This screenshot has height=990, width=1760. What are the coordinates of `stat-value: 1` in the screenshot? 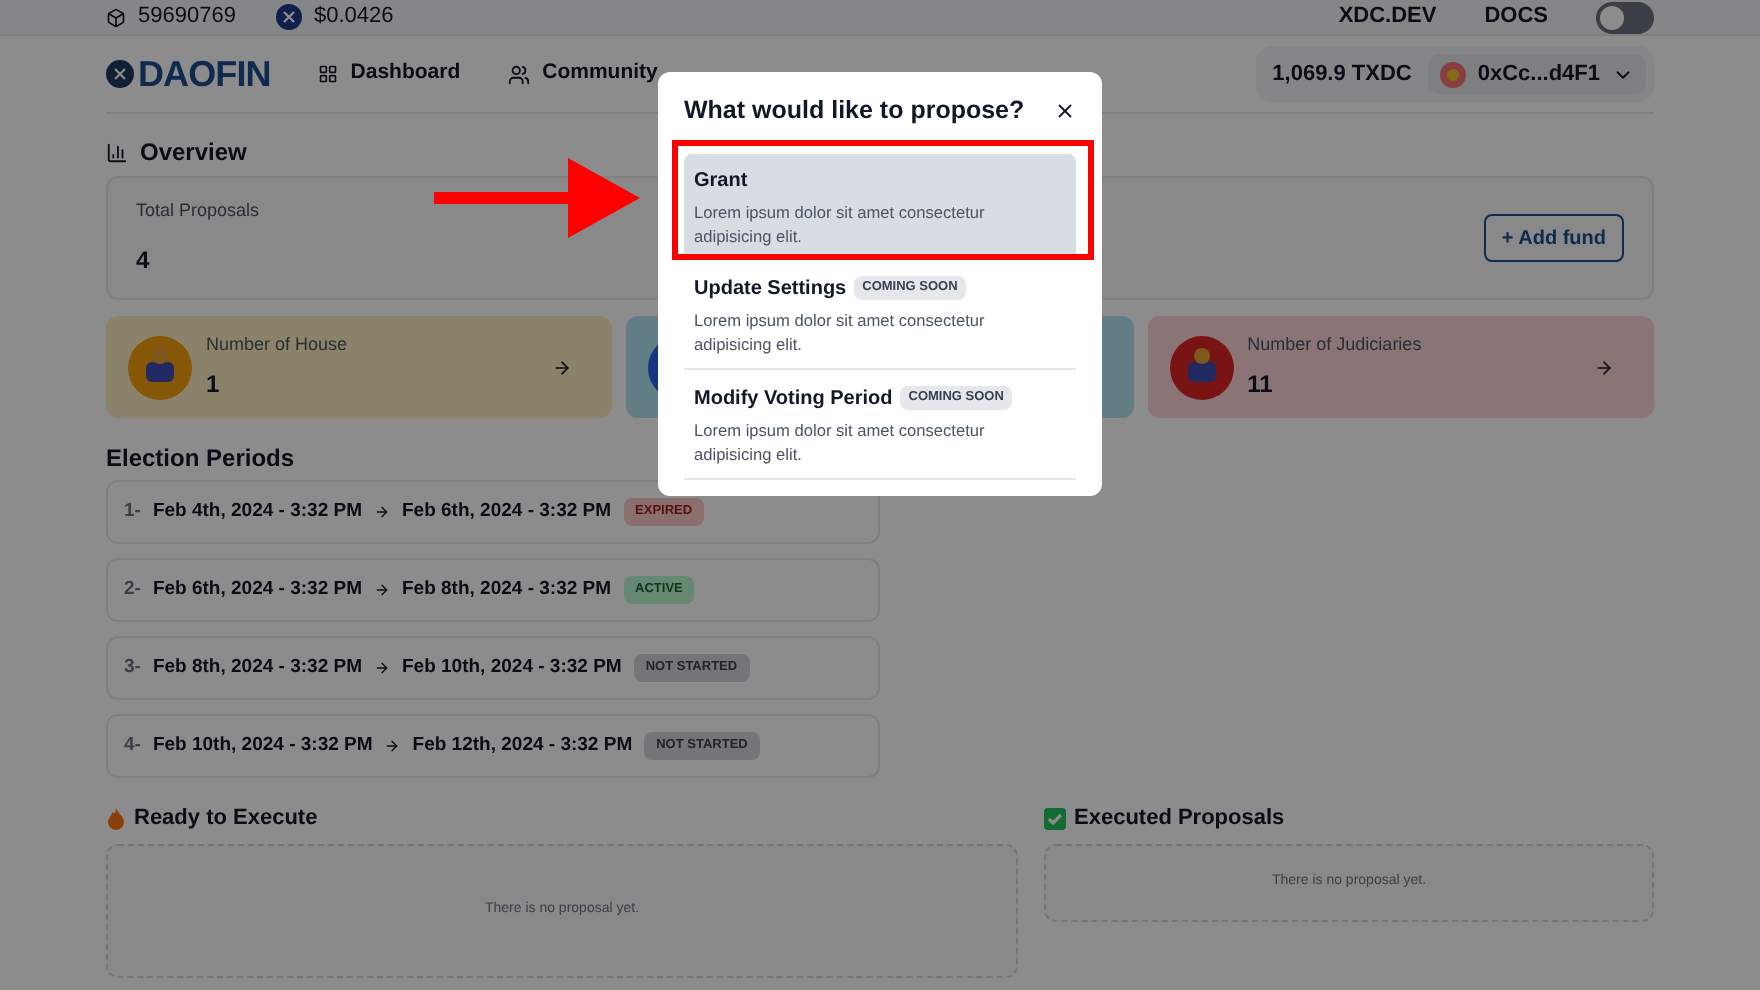 It's located at (214, 385).